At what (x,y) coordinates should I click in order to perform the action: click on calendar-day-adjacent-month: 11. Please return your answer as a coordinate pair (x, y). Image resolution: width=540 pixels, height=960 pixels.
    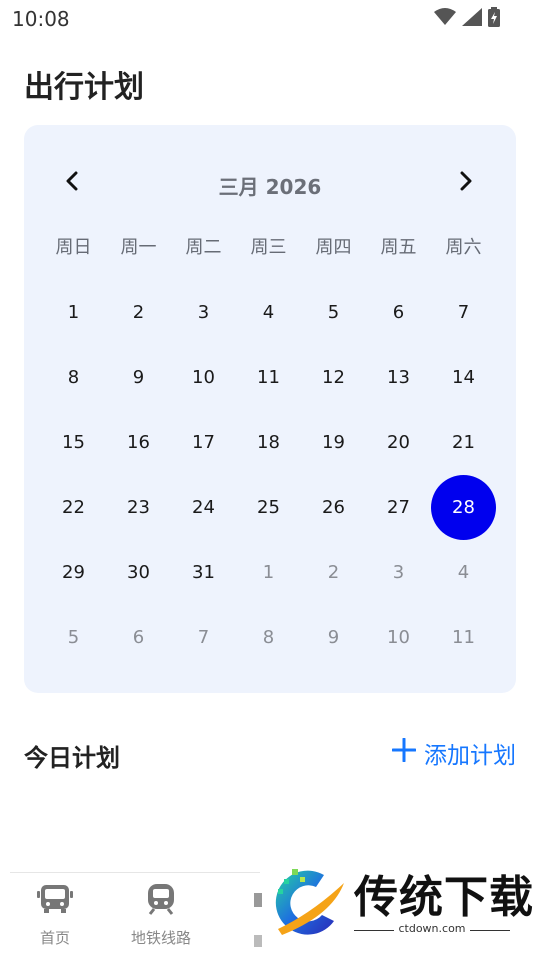
    Looking at the image, I should click on (463, 637).